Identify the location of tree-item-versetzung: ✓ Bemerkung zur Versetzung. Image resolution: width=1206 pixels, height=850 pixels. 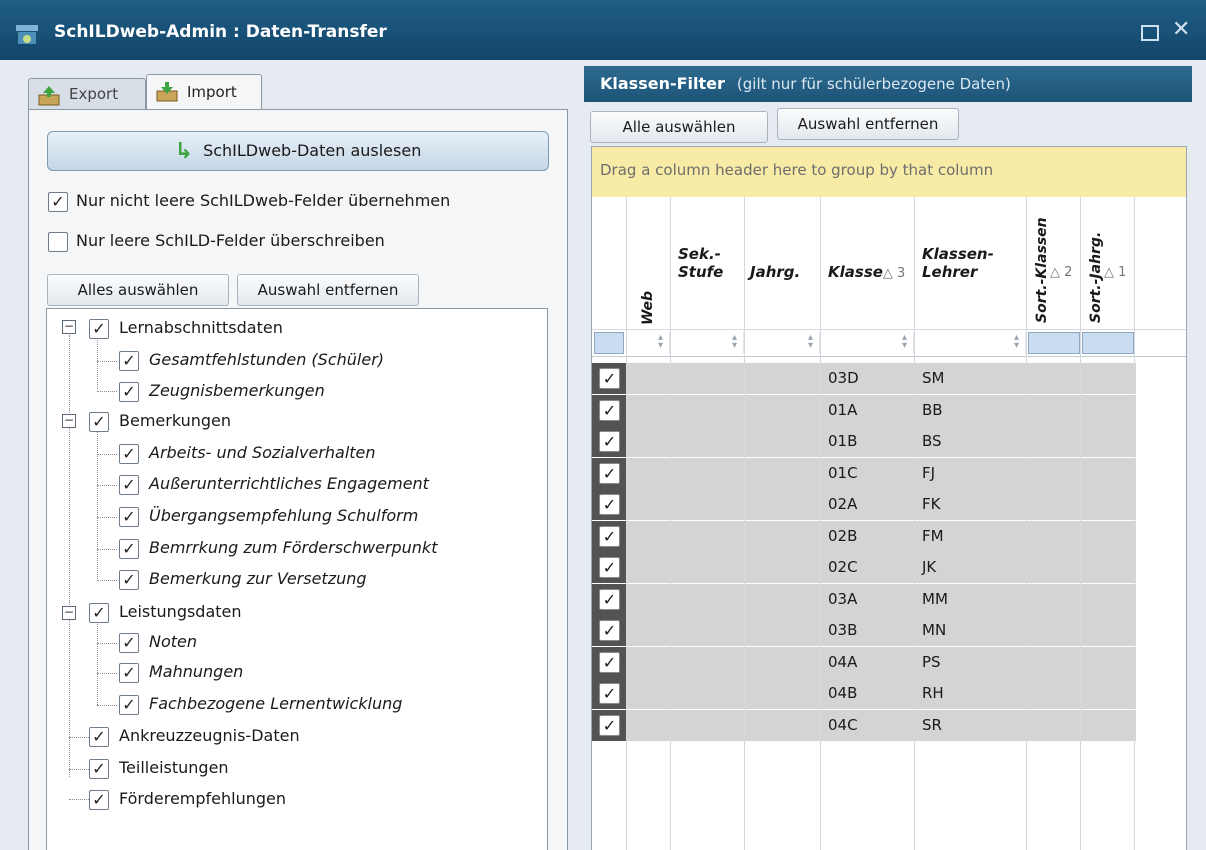
(243, 579).